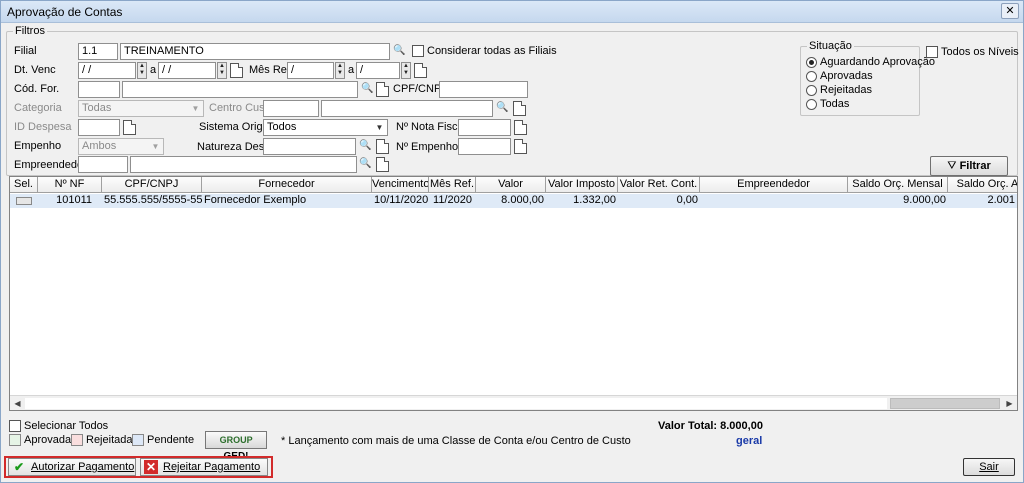 The width and height of the screenshot is (1024, 483). I want to click on sair-label: Sair, so click(989, 467).